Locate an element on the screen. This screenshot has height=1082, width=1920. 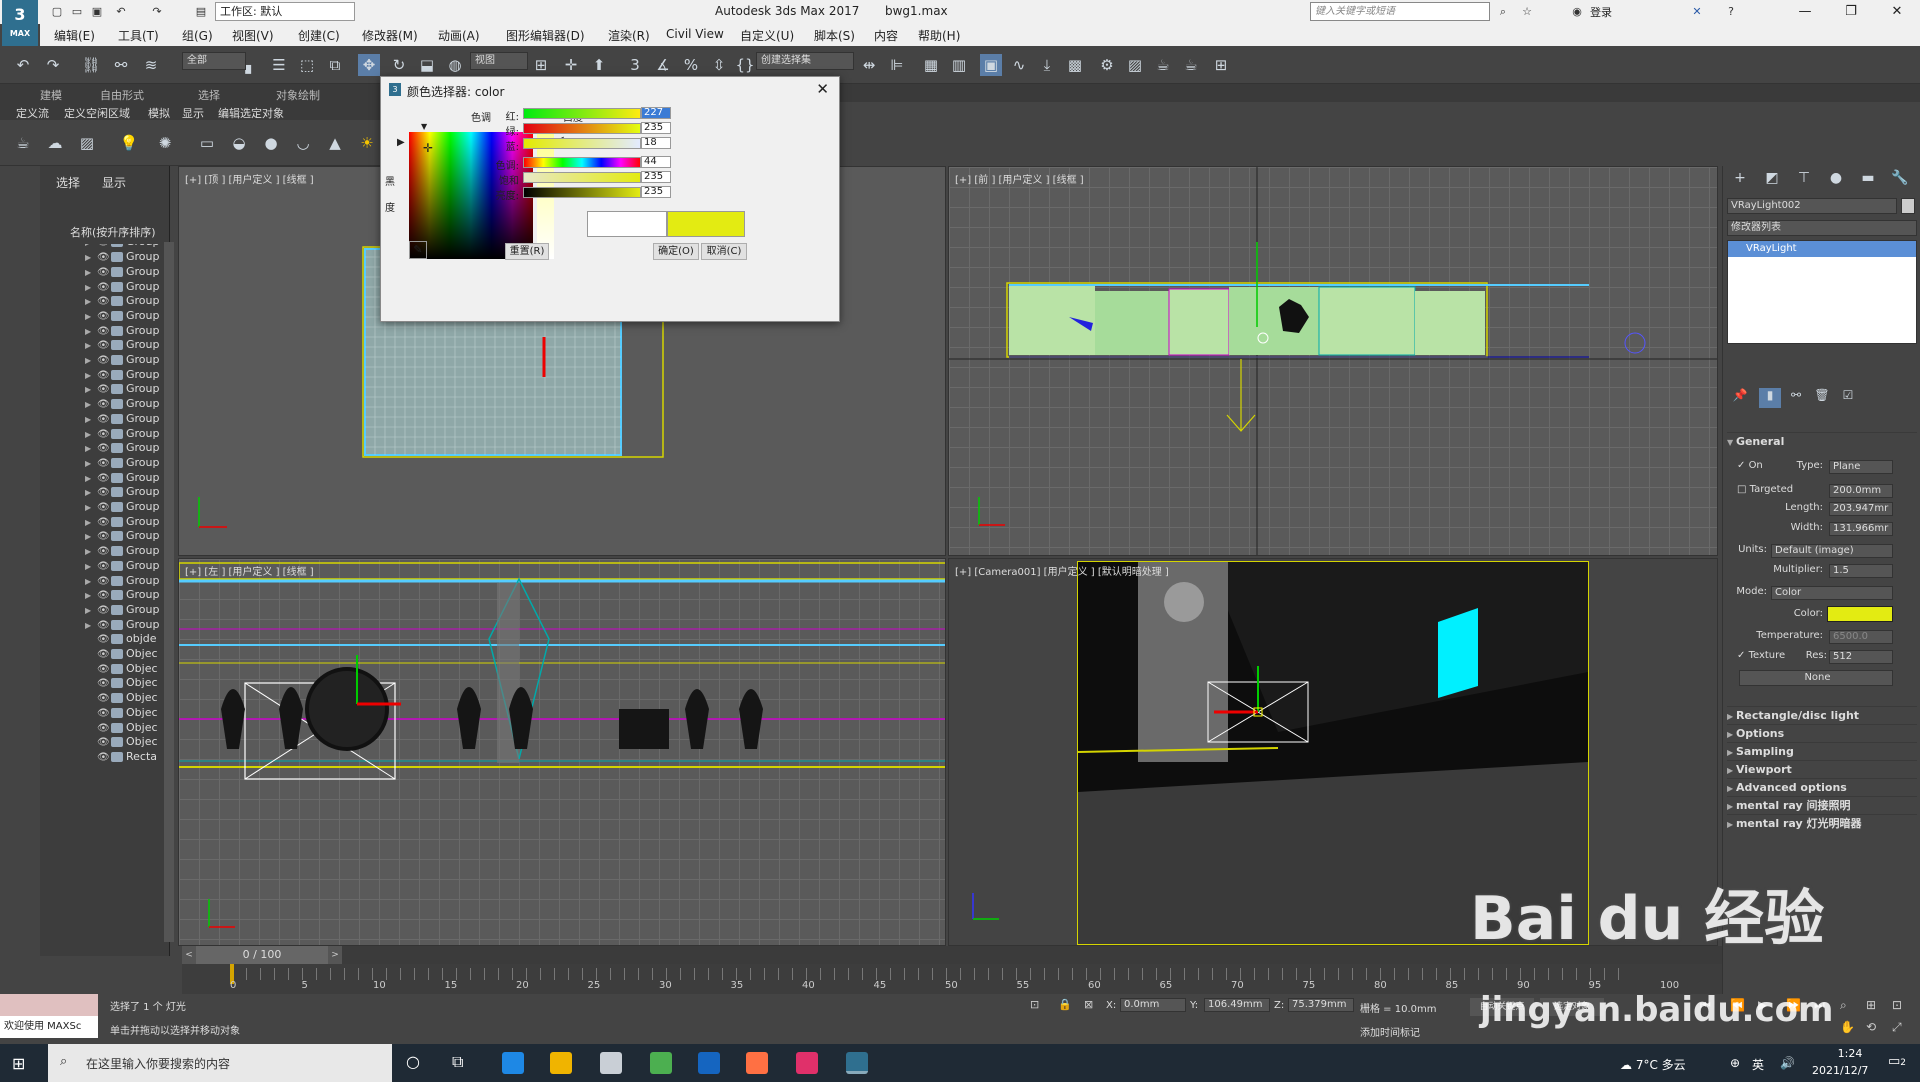
menu-scripting: 脚本(S) is located at coordinates (834, 35).